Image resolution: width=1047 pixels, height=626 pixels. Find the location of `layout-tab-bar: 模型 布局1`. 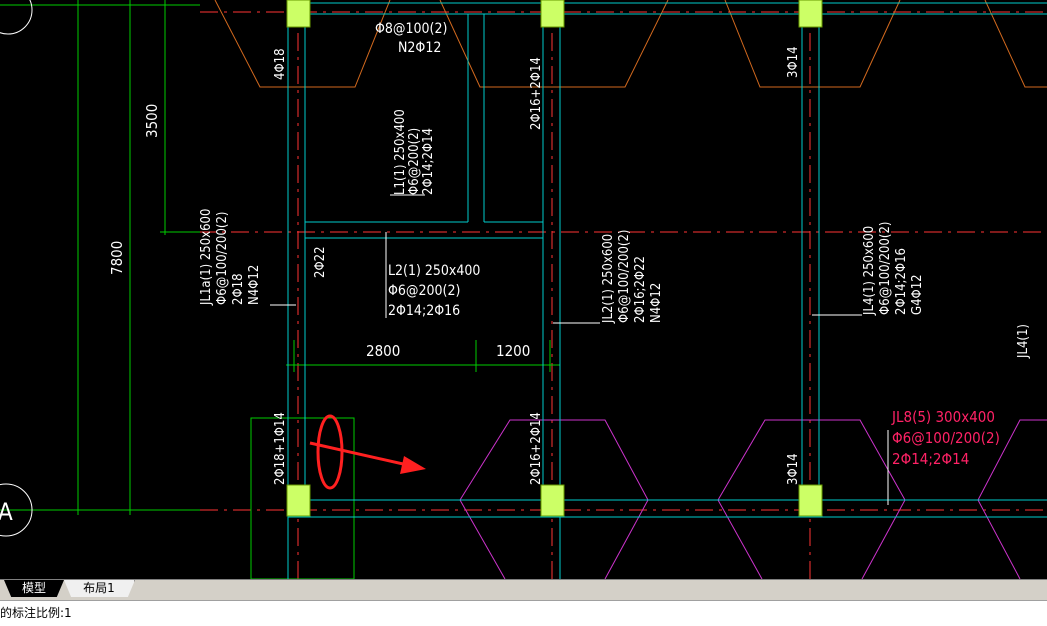

layout-tab-bar: 模型 布局1 is located at coordinates (523, 589).